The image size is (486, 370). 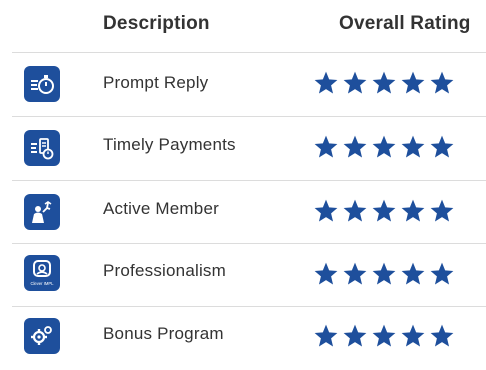 What do you see at coordinates (164, 270) in the screenshot?
I see `row-label: Professionalism` at bounding box center [164, 270].